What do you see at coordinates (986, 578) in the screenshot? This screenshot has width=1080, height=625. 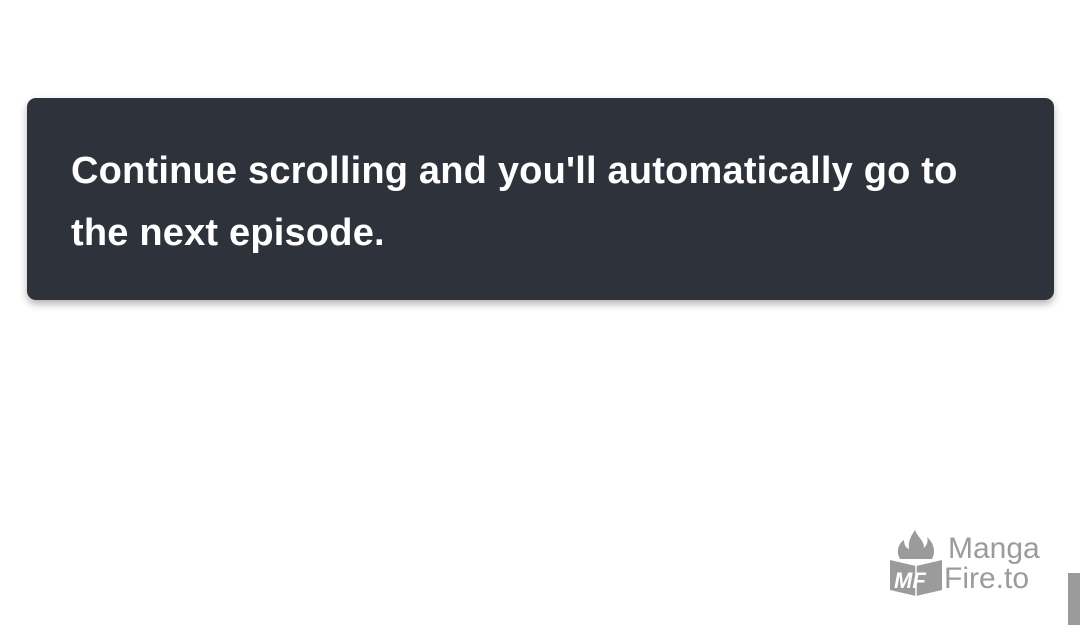 I see `watermark-line2: Fire.to` at bounding box center [986, 578].